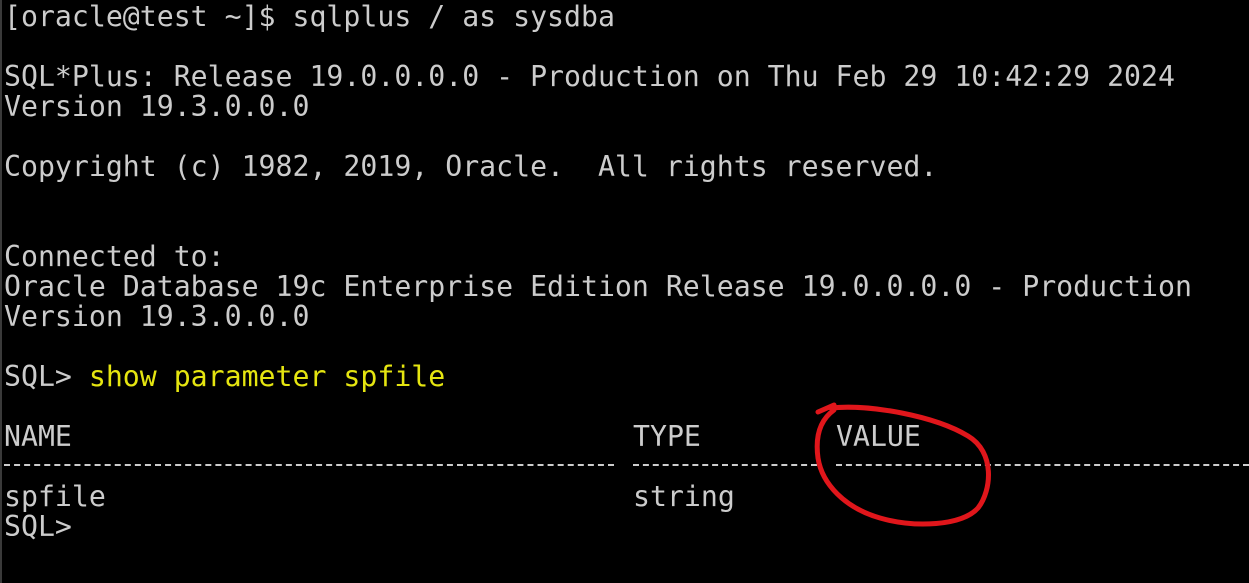  Describe the element at coordinates (267, 376) in the screenshot. I see `sql-command: show parameter spfile` at that location.